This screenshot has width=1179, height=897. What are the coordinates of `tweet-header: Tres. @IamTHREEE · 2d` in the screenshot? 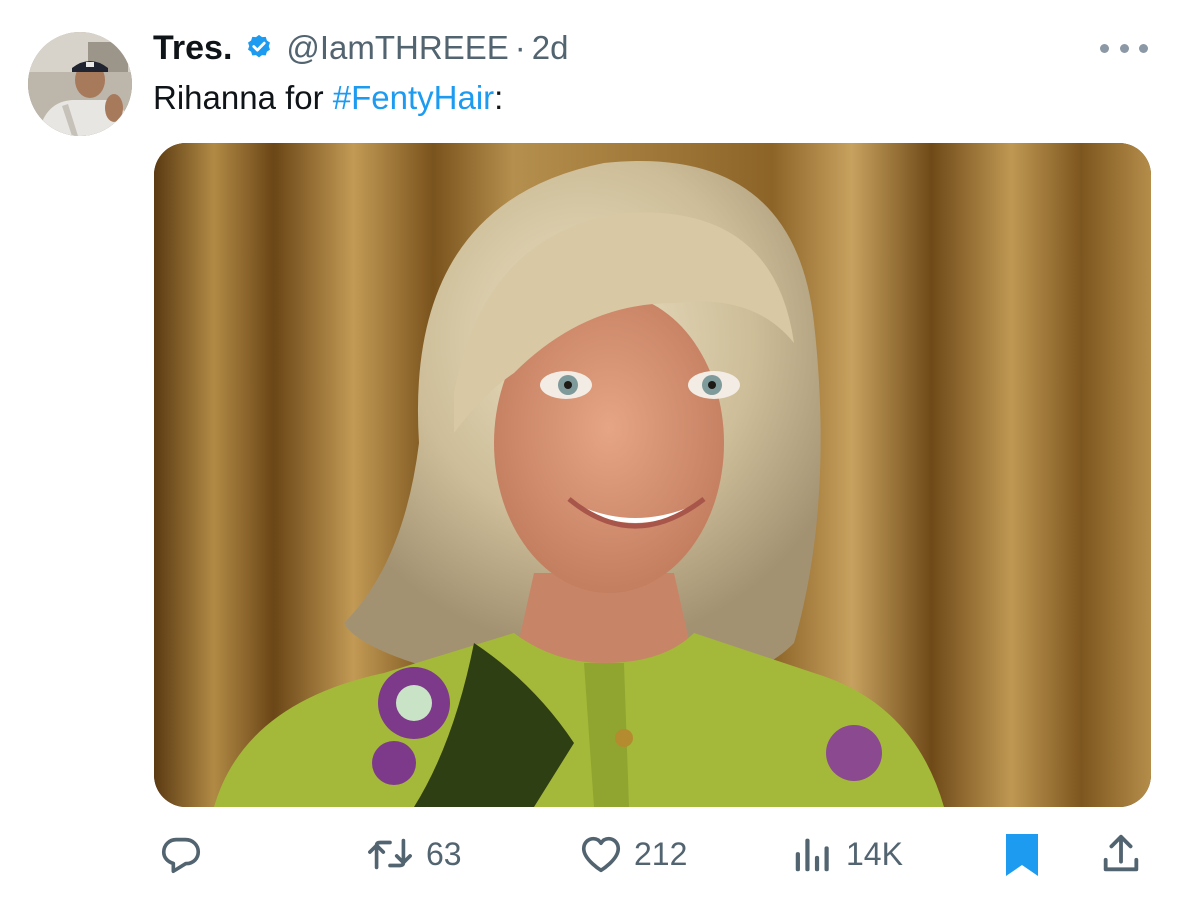 It's located at (360, 48).